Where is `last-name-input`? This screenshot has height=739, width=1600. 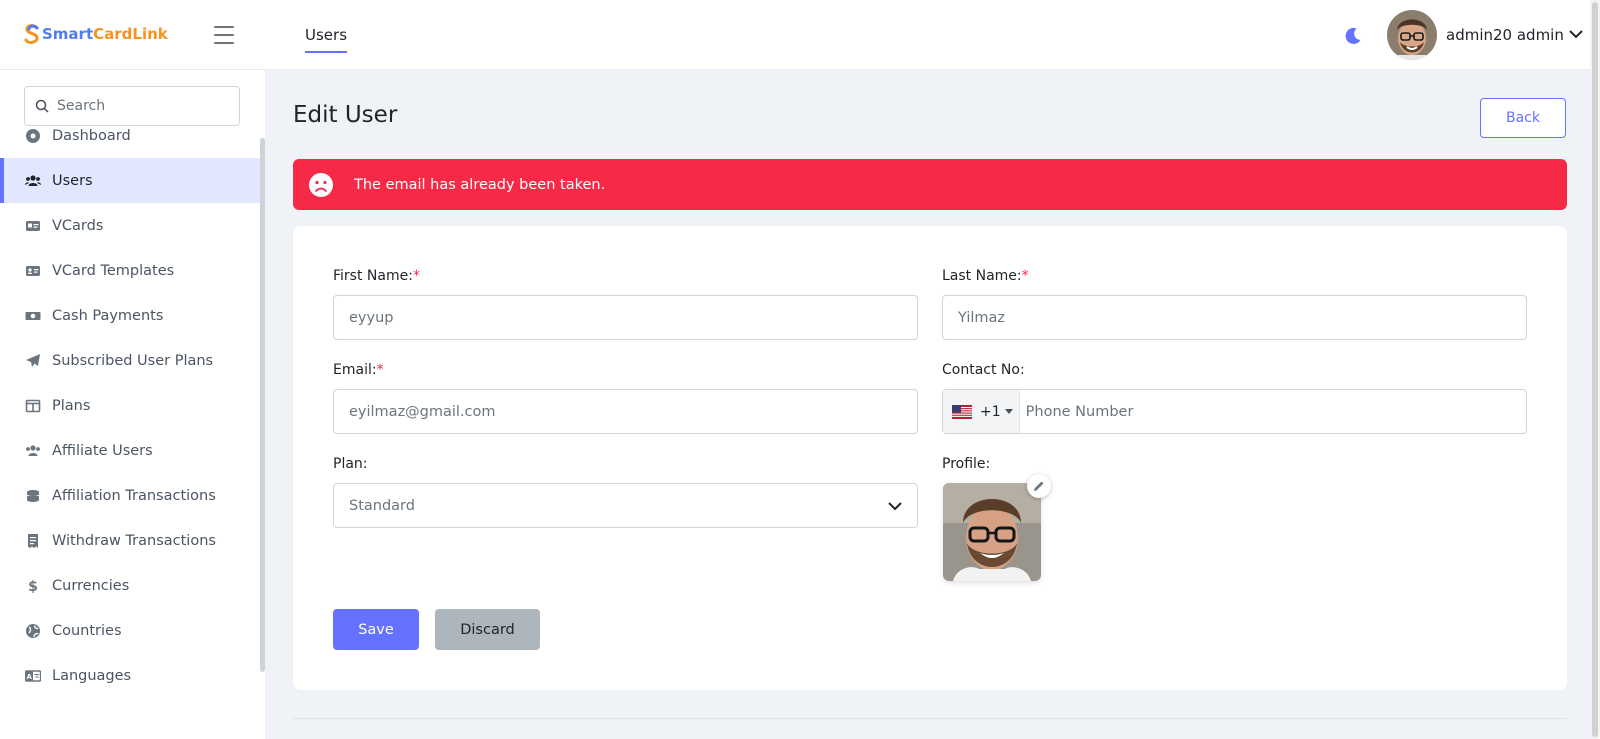
last-name-input is located at coordinates (1242, 317).